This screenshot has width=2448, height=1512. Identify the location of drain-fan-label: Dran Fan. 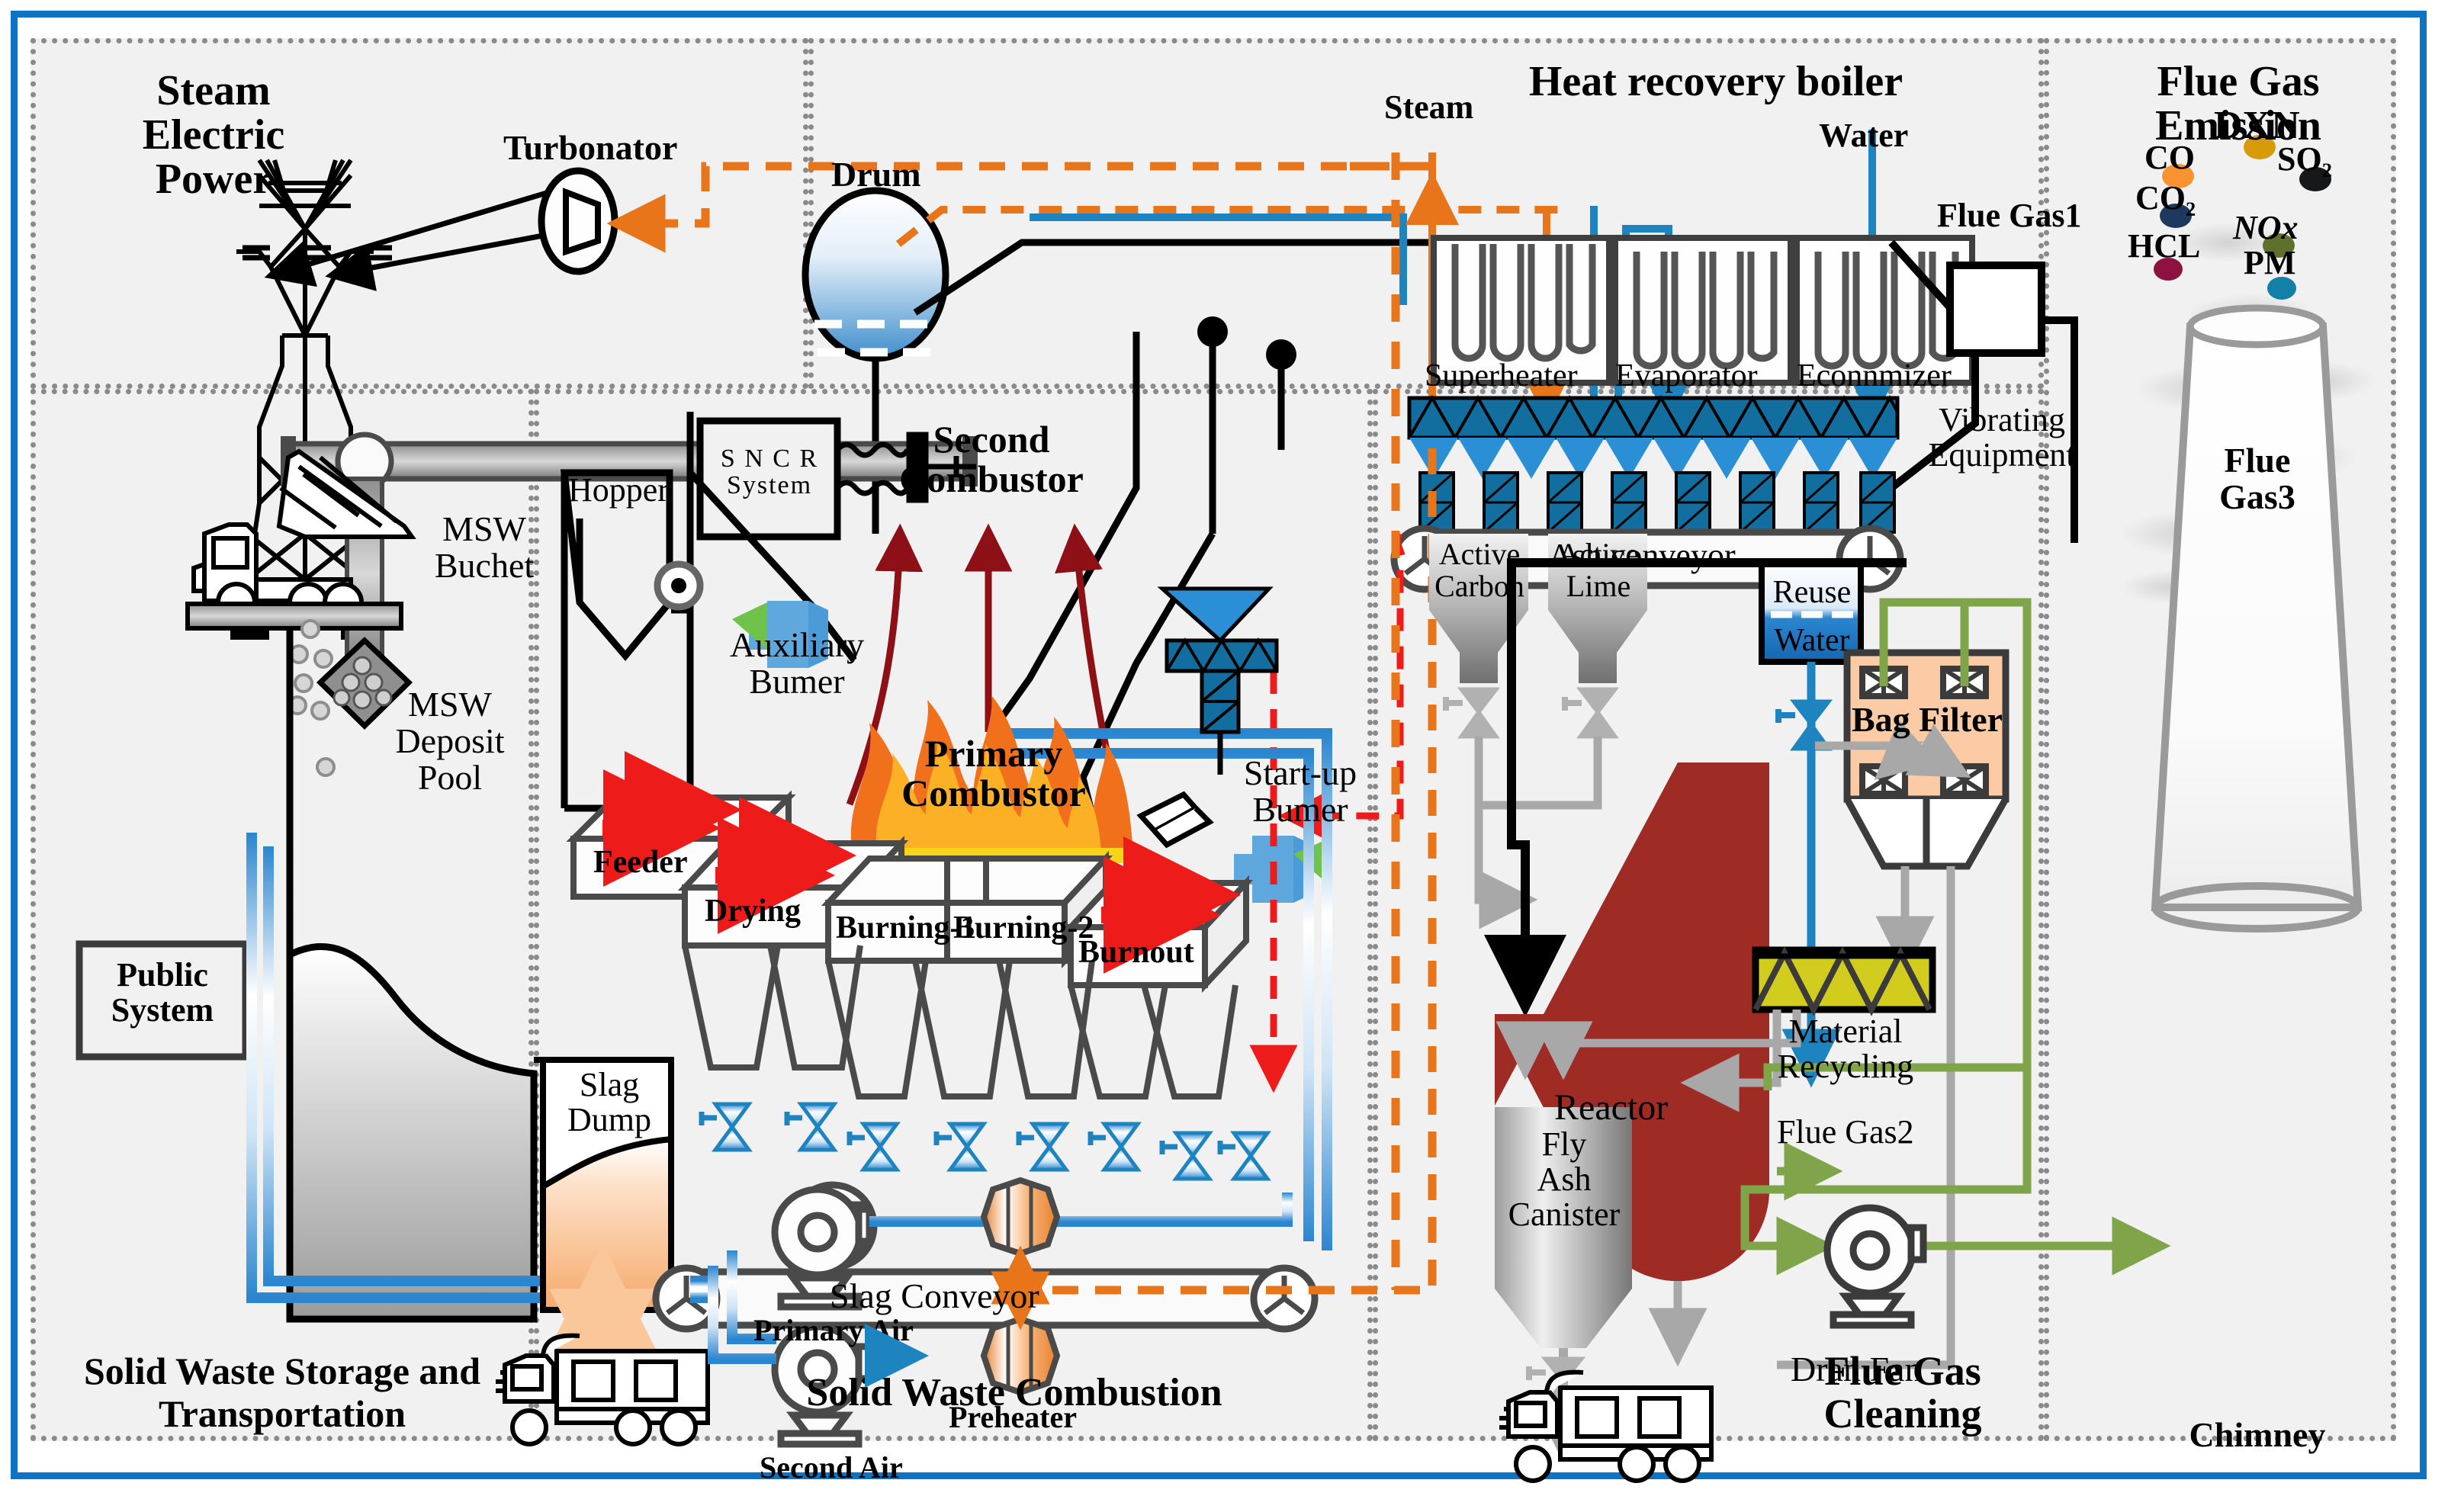
(1857, 1369).